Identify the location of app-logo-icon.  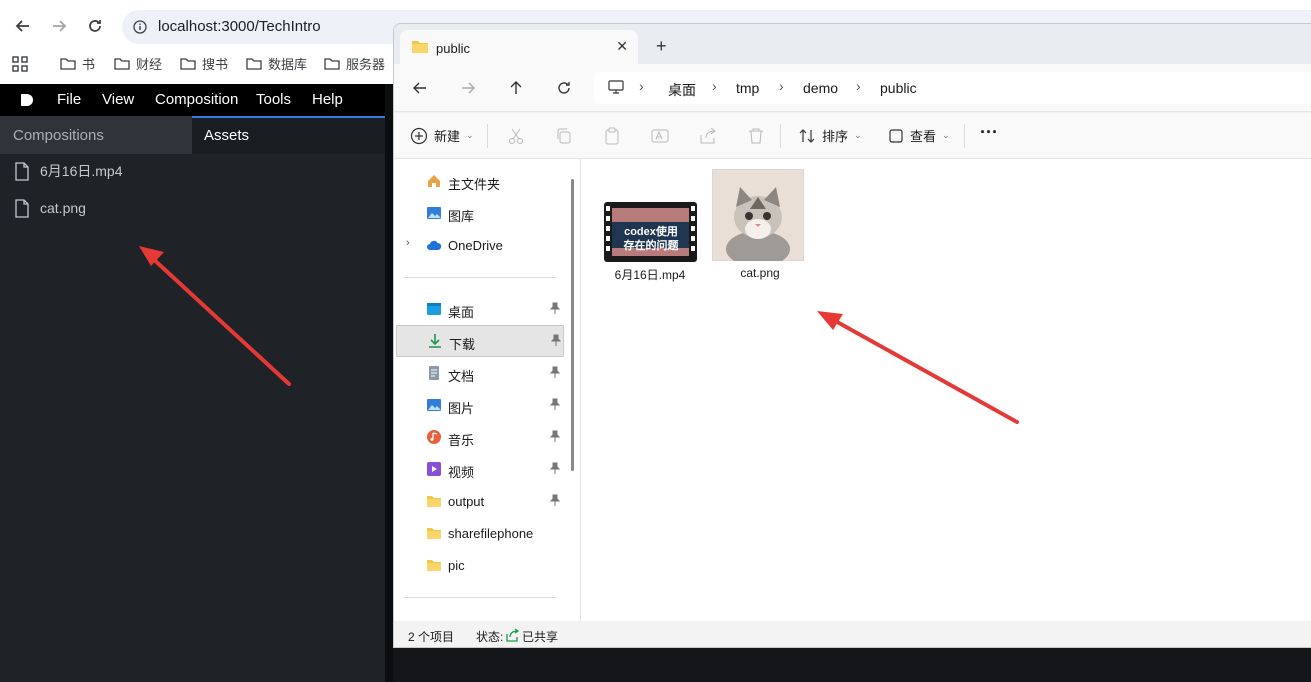
(27, 100).